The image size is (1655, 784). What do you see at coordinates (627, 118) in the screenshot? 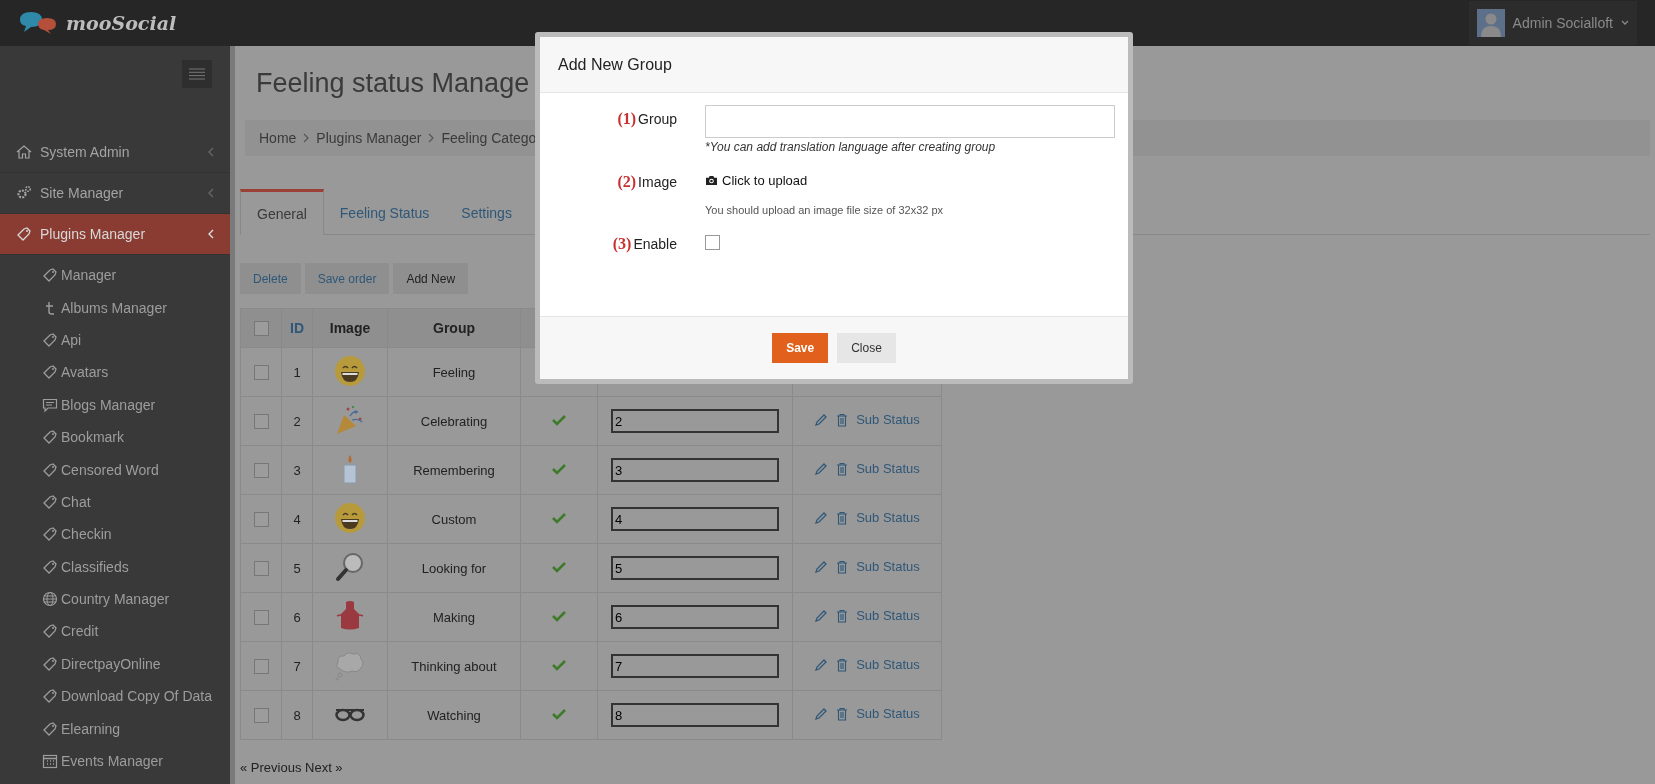
I see `step-number: (1)` at bounding box center [627, 118].